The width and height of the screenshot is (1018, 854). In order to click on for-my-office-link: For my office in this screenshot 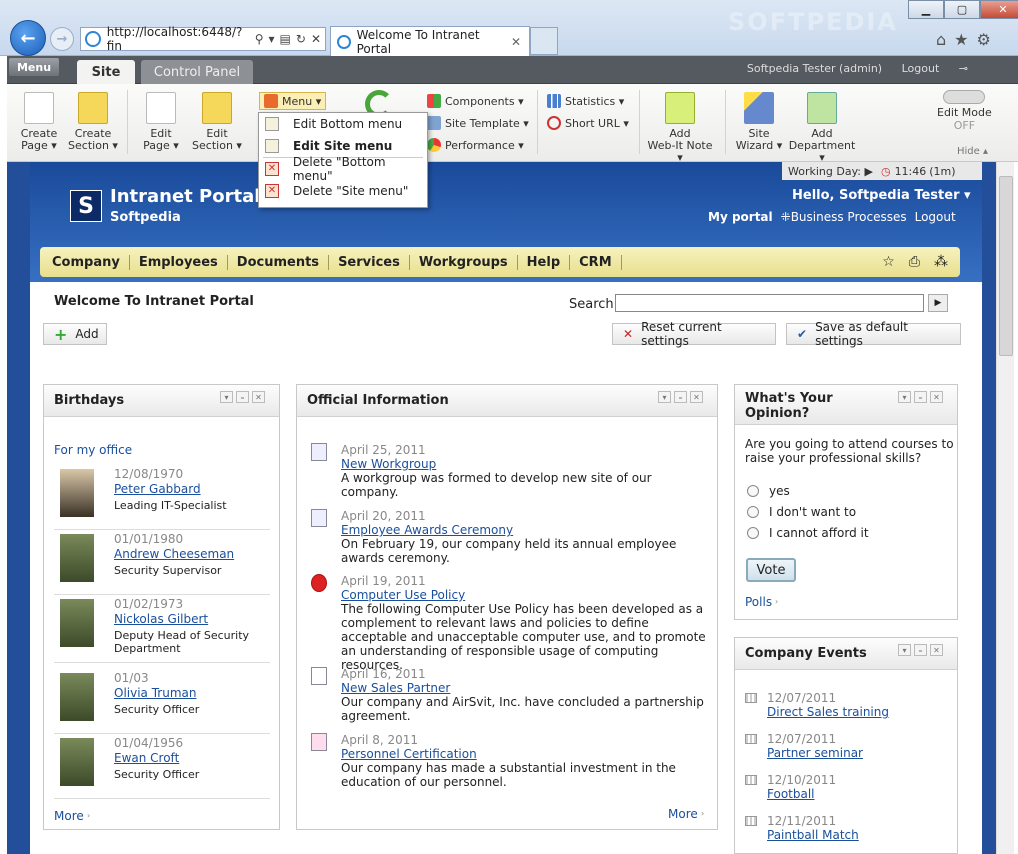, I will do `click(93, 450)`.